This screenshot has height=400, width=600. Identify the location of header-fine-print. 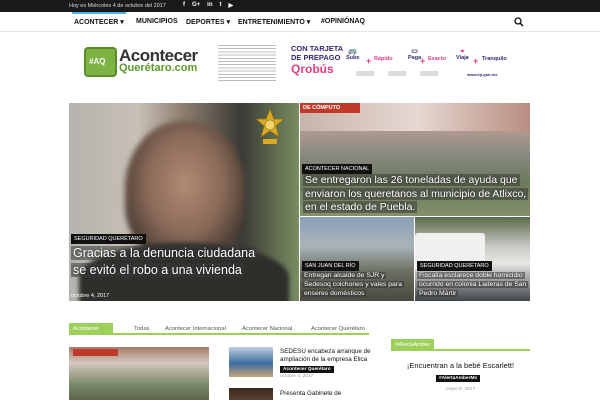
(247, 63).